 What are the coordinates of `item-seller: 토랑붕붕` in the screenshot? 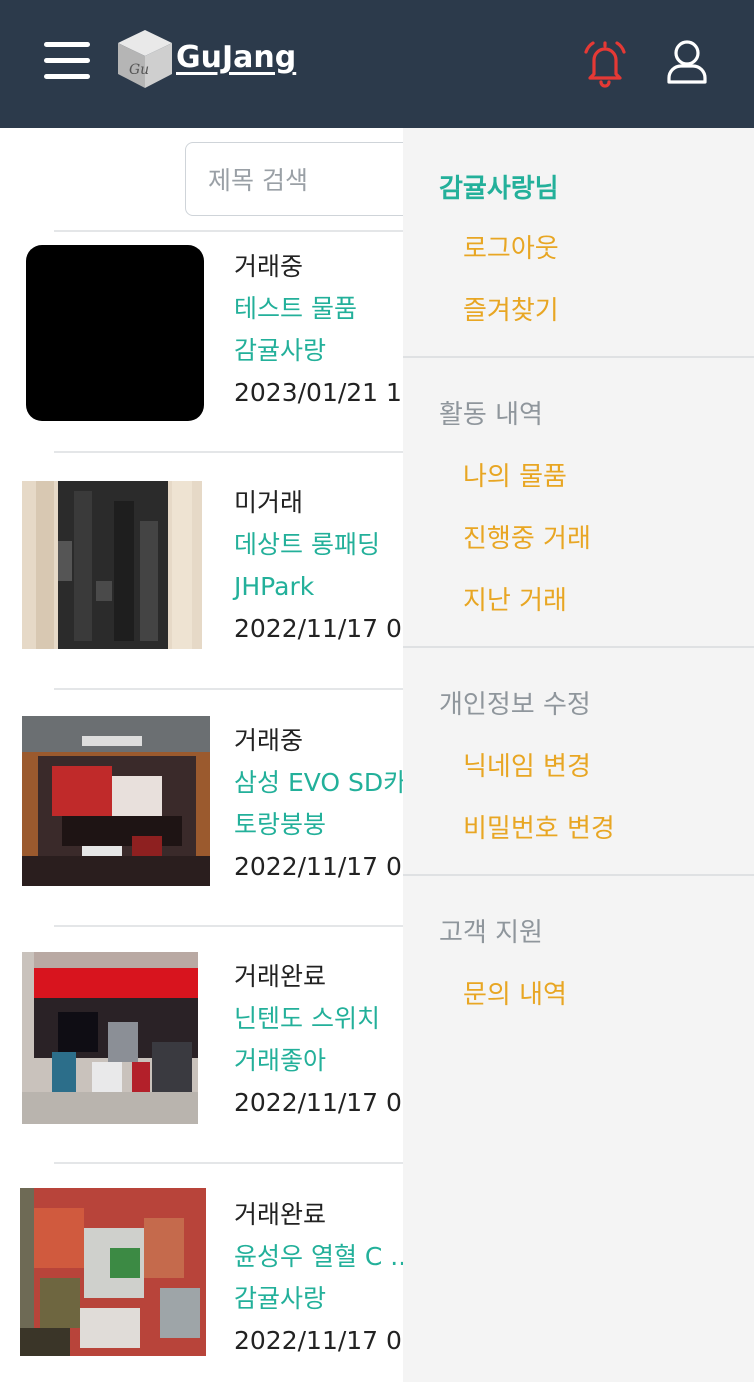 It's located at (320, 825).